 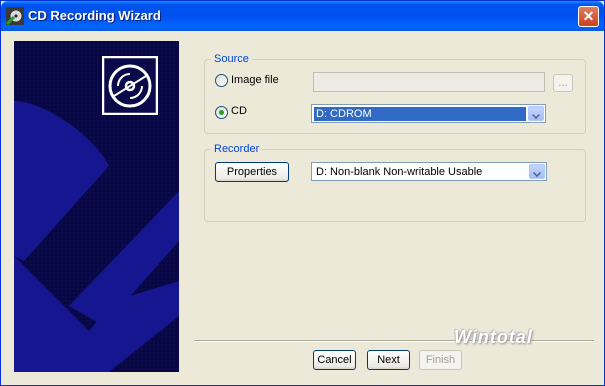 What do you see at coordinates (399, 172) in the screenshot?
I see `recorder-device-value: D: Non-blank Non-writable Usable` at bounding box center [399, 172].